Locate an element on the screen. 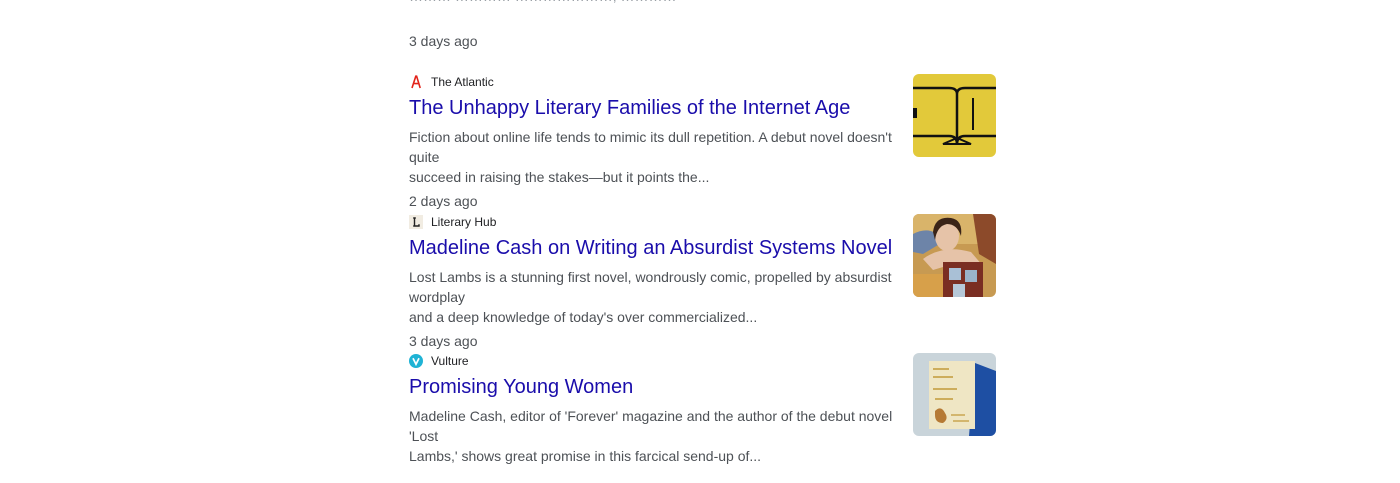  literary-hub-logo-icon is located at coordinates (416, 222).